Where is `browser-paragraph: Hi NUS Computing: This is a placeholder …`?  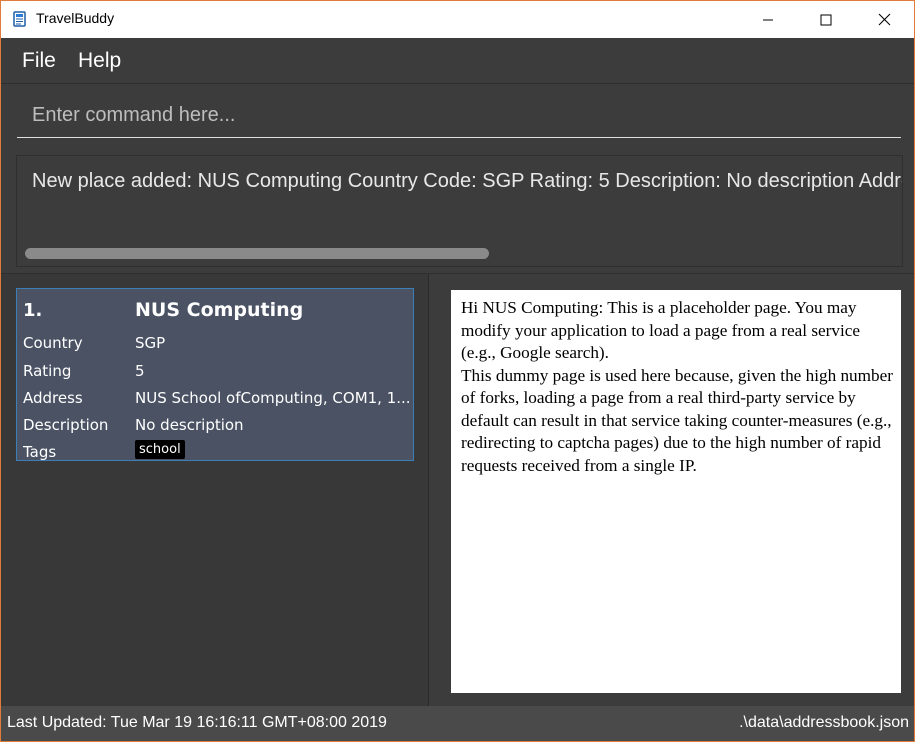 browser-paragraph: Hi NUS Computing: This is a placeholder … is located at coordinates (660, 330).